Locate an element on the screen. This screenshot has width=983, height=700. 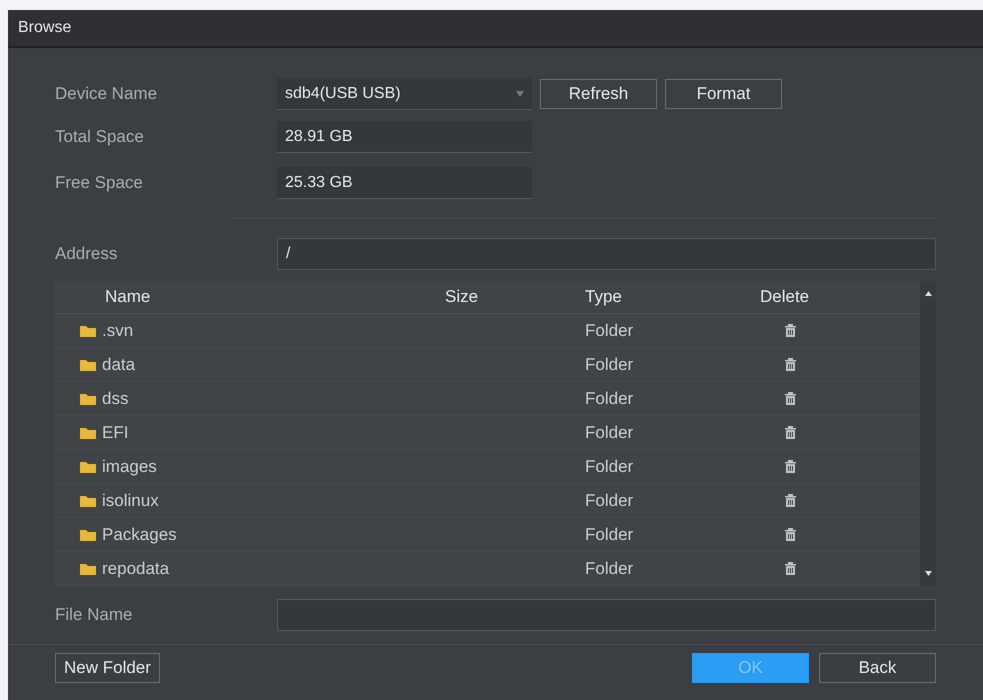
column-header: Type is located at coordinates (662, 297).